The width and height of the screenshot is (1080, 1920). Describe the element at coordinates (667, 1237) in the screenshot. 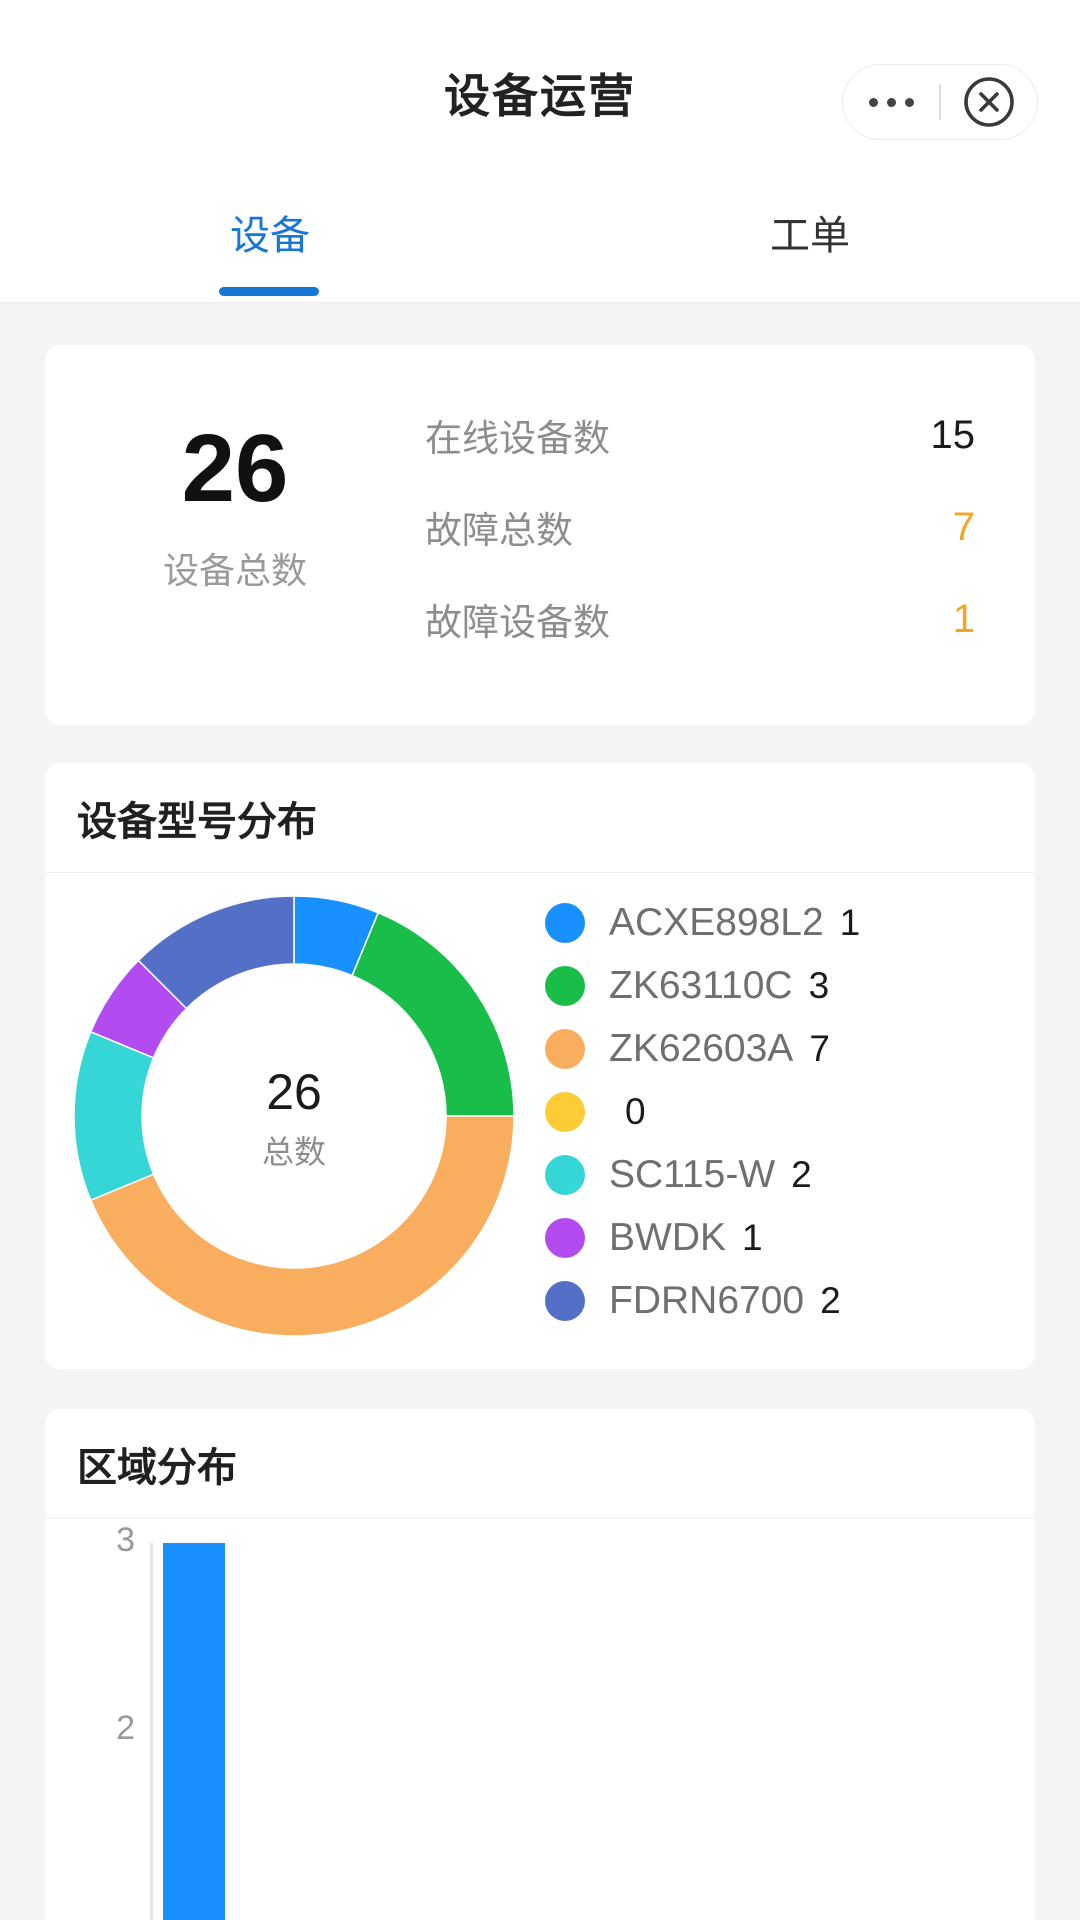

I see `legend-item-label: BWDK` at that location.